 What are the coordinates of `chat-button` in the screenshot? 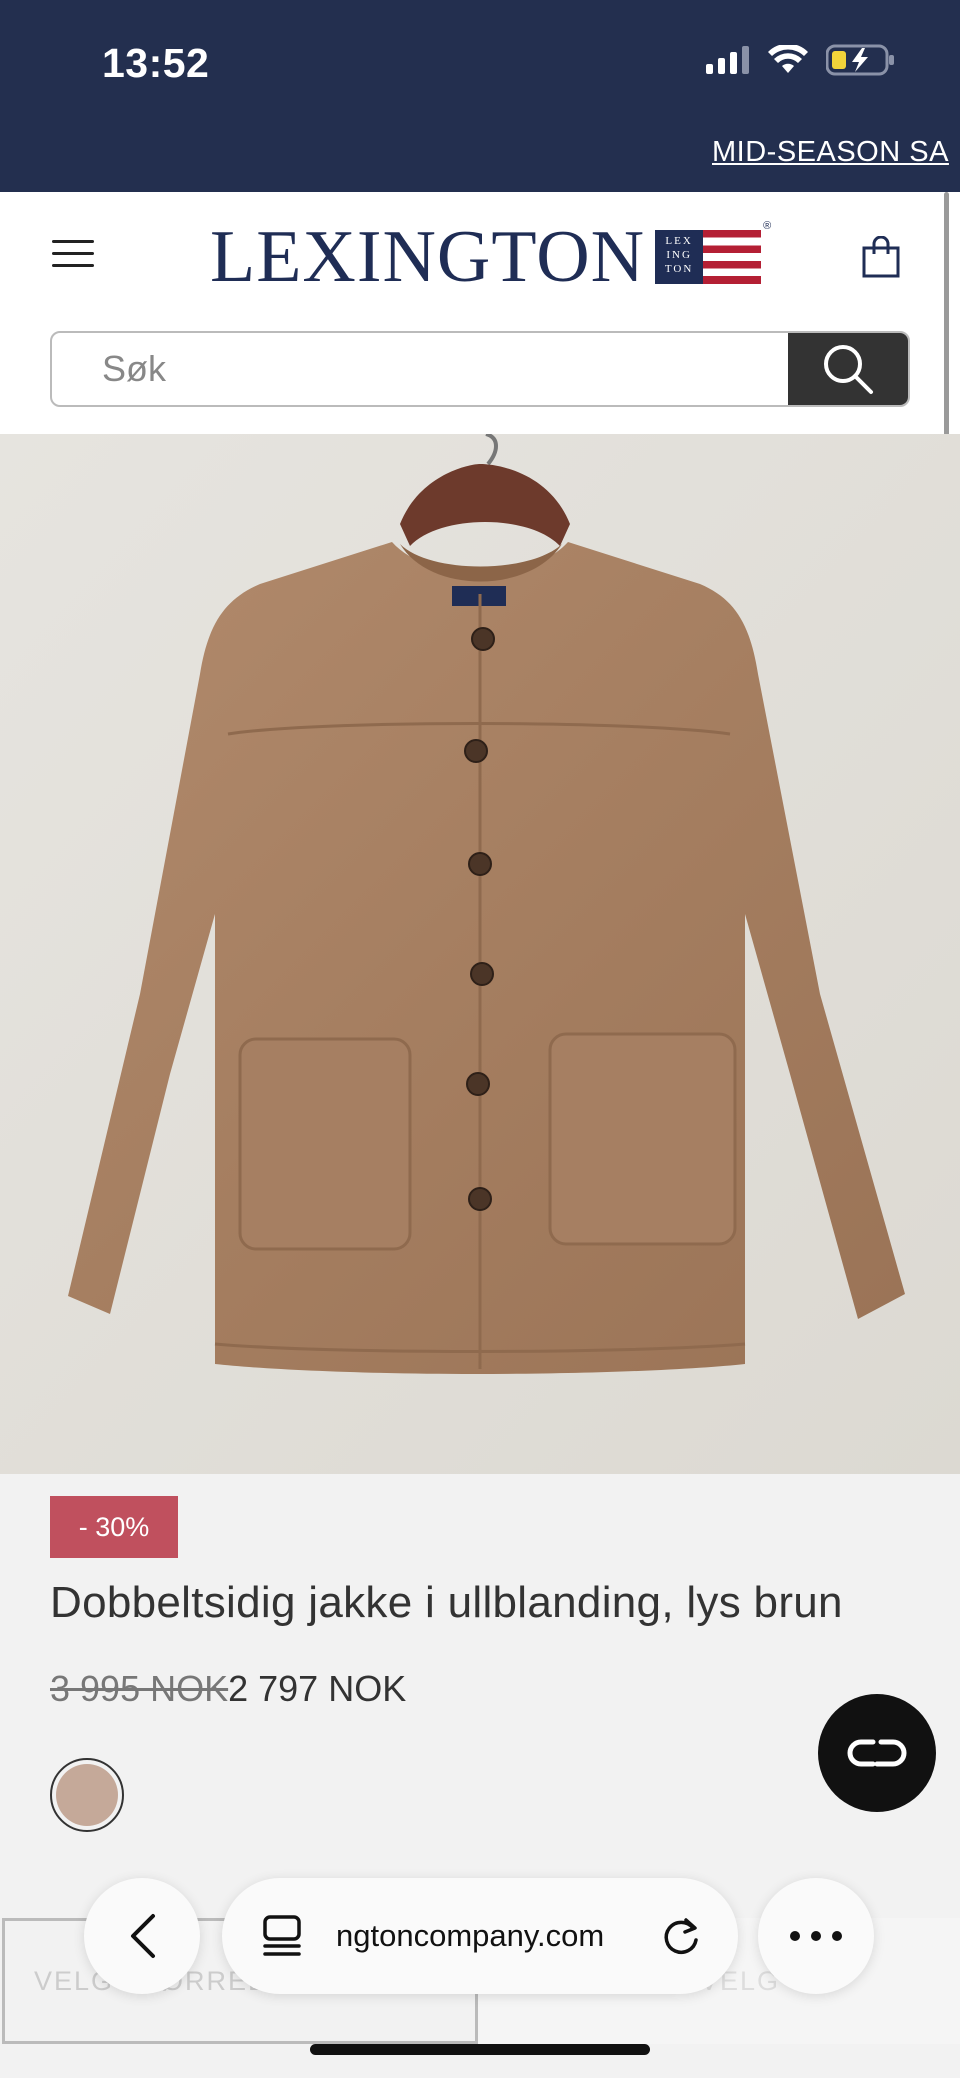 It's located at (877, 1753).